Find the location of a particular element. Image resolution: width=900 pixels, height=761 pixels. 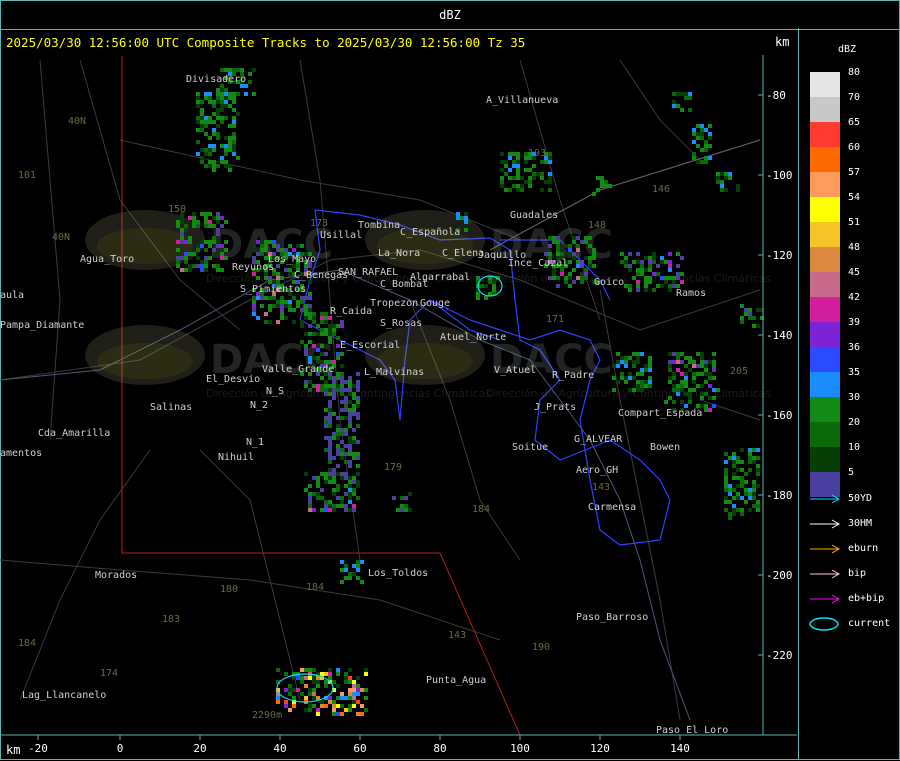

track-arrow-icon is located at coordinates (825, 574).